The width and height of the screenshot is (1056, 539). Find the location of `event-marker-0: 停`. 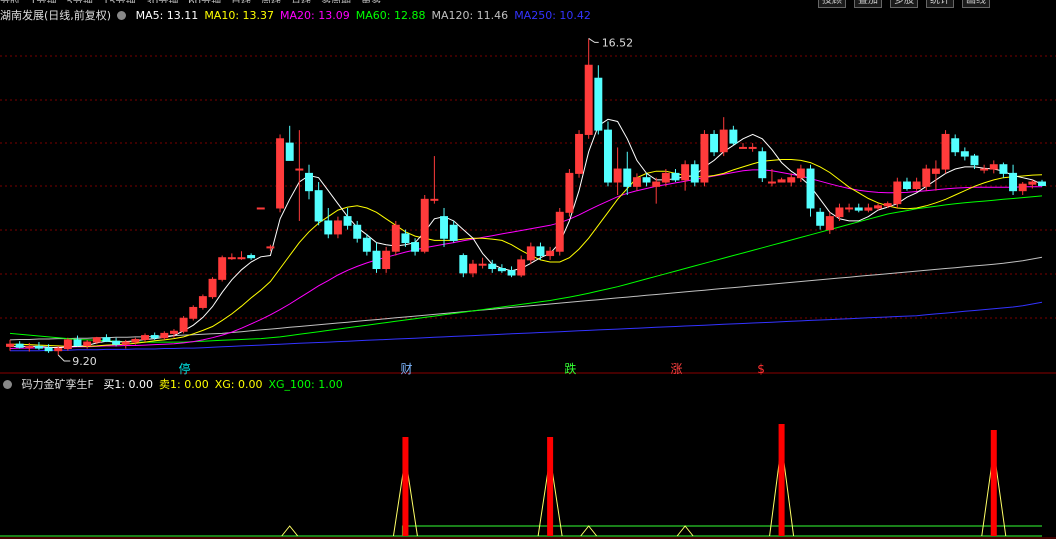

event-marker-0: 停 is located at coordinates (185, 368).